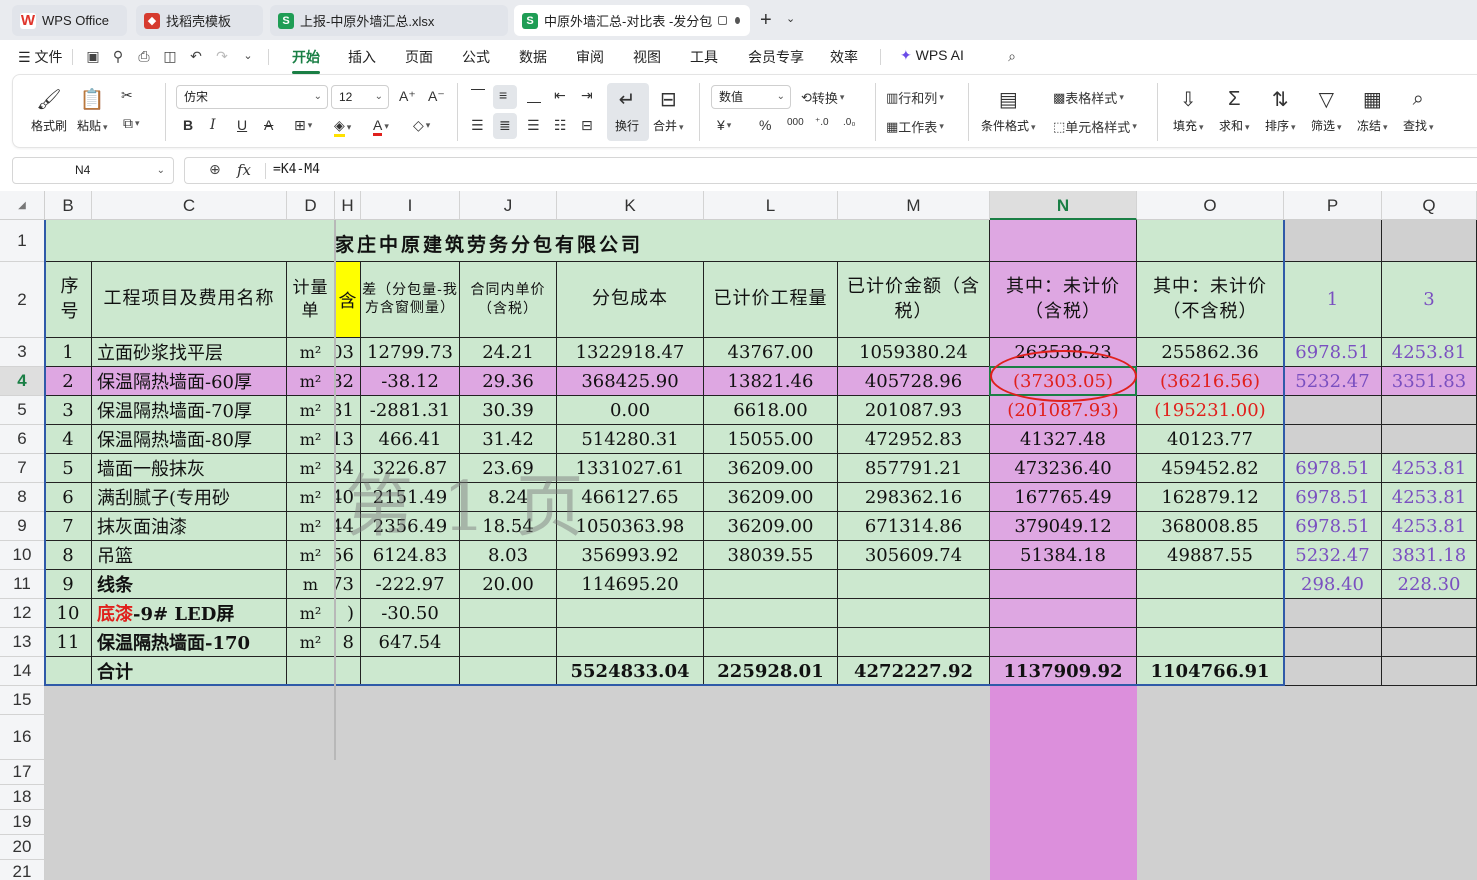 This screenshot has height=880, width=1477. I want to click on row-header-6: 6, so click(22, 439).